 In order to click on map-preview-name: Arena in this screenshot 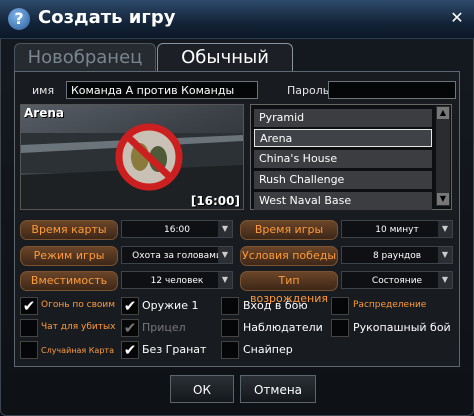, I will do `click(44, 113)`.